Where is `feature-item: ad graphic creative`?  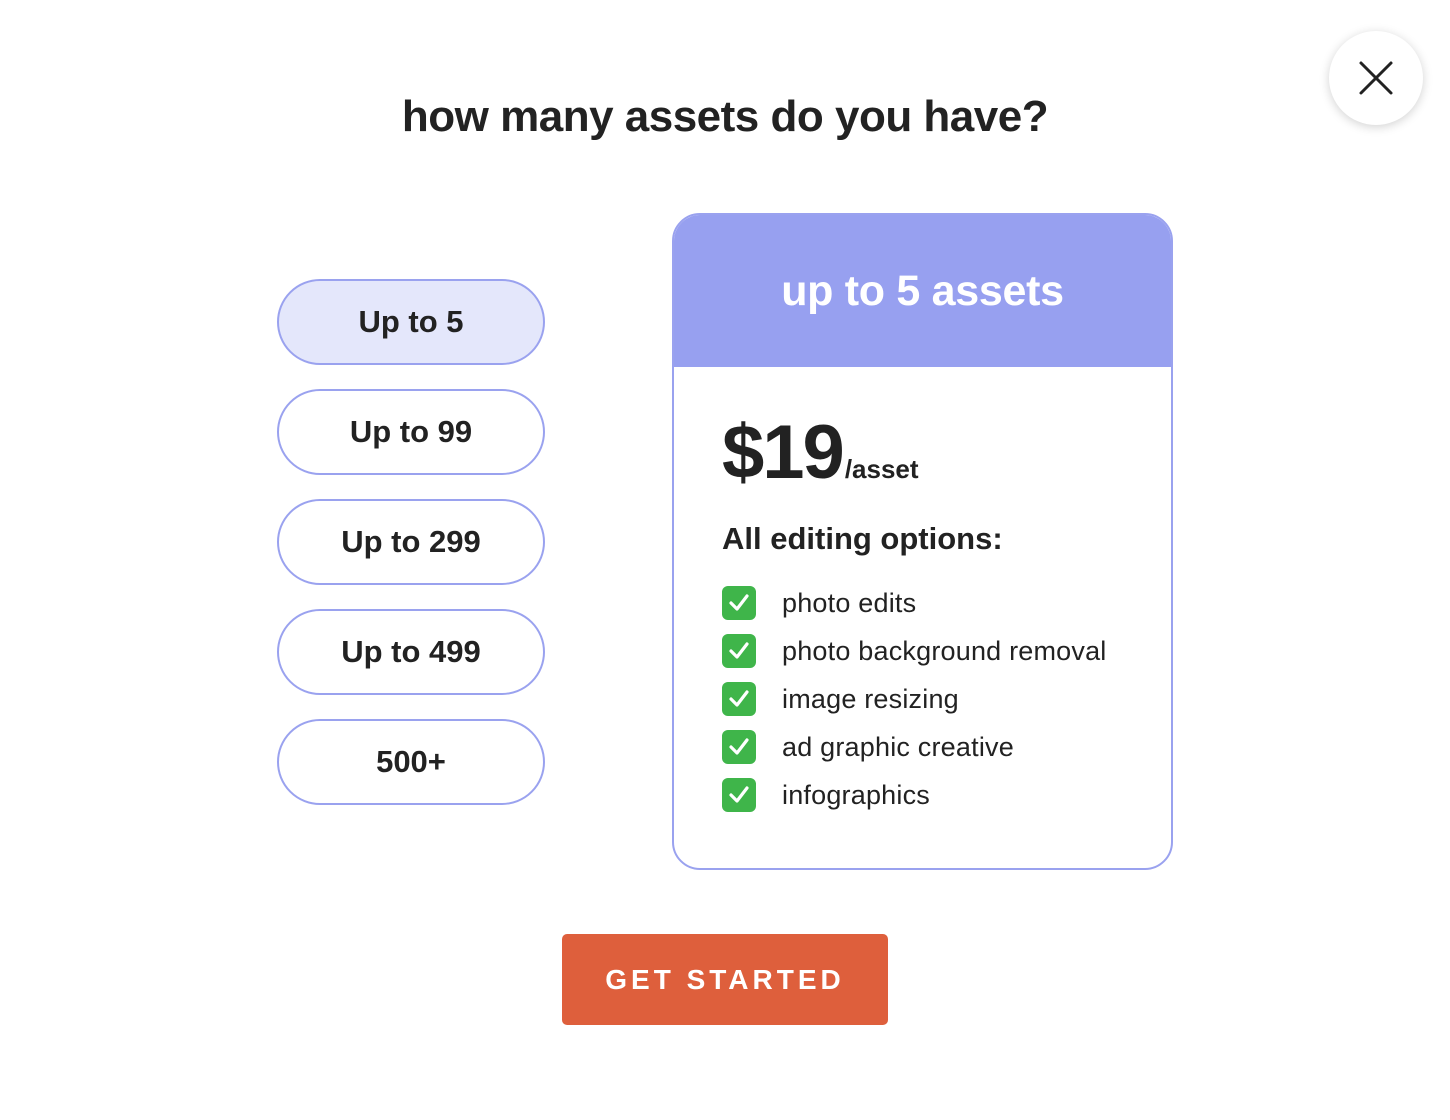
feature-item: ad graphic creative is located at coordinates (946, 747).